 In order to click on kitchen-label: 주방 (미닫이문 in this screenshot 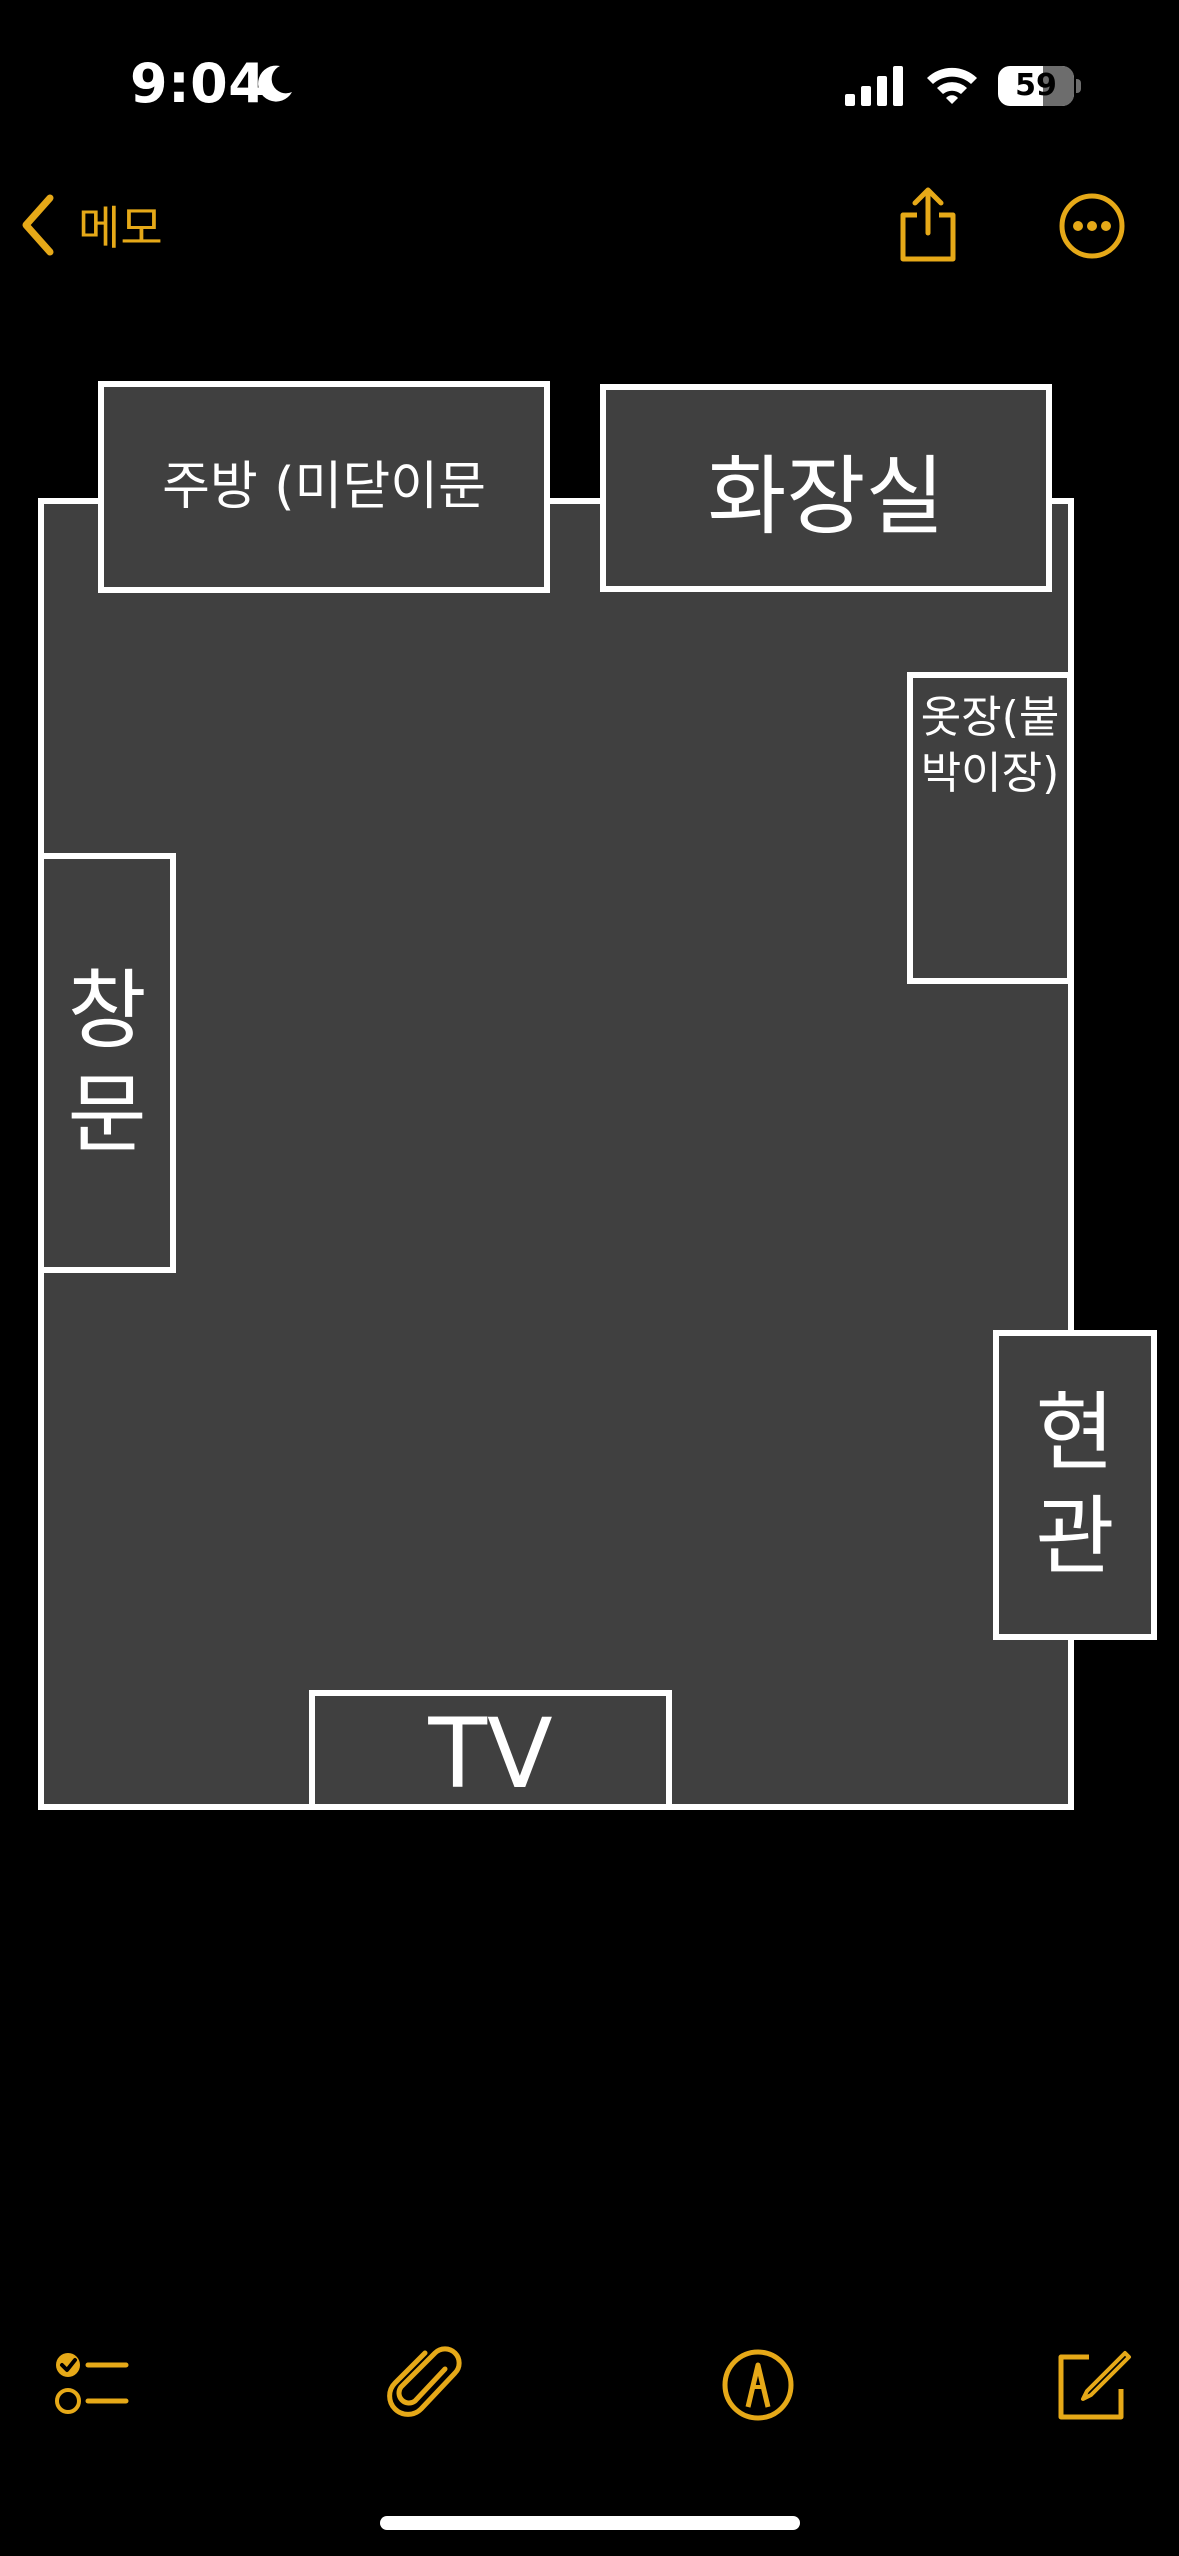, I will do `click(324, 487)`.